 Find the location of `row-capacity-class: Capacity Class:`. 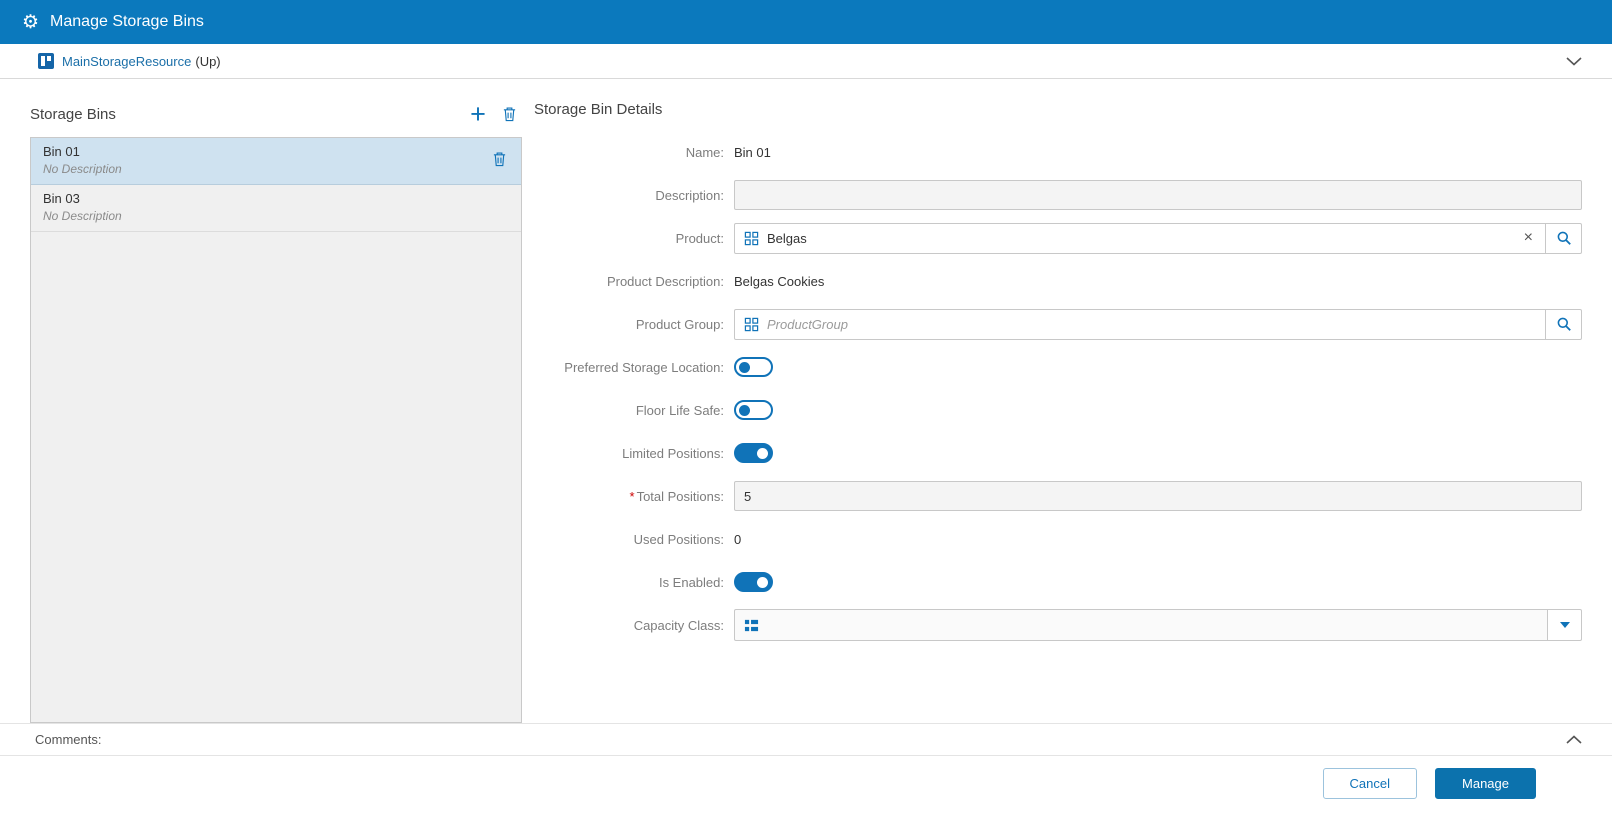

row-capacity-class: Capacity Class: is located at coordinates (1058, 625).